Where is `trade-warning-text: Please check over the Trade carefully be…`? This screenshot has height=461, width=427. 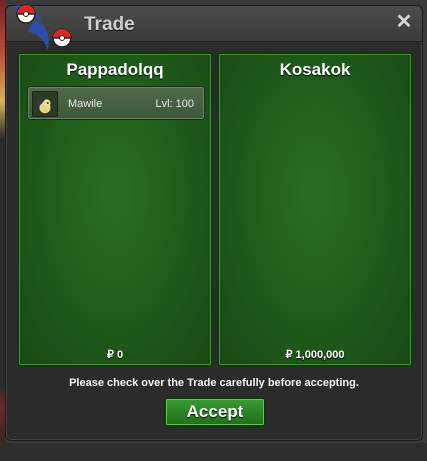
trade-warning-text: Please check over the Trade carefully be… is located at coordinates (214, 383).